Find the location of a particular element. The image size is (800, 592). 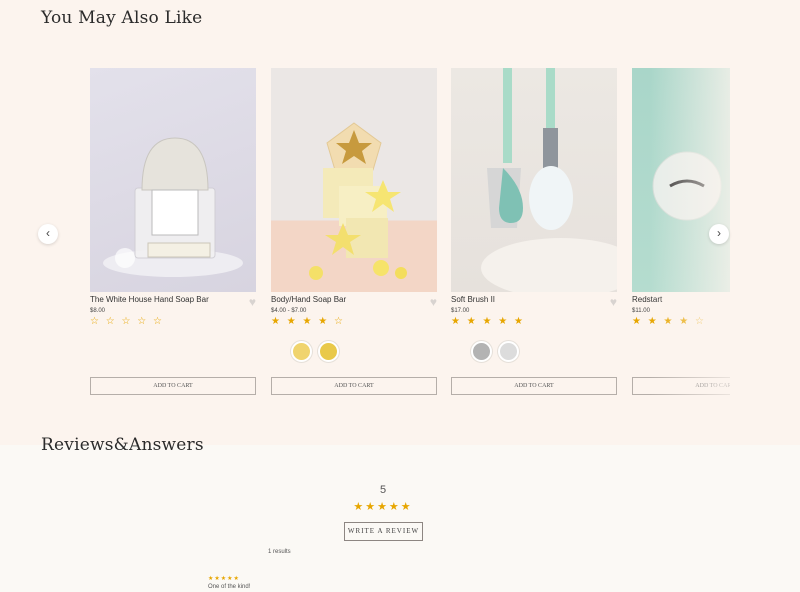

results-count: 1 results is located at coordinates (279, 552).